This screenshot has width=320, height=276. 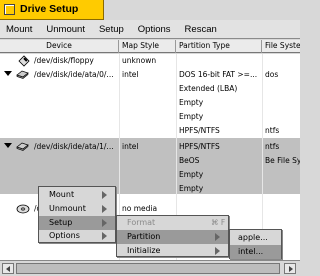 I want to click on context-menu-mount: Mount, so click(x=77, y=195).